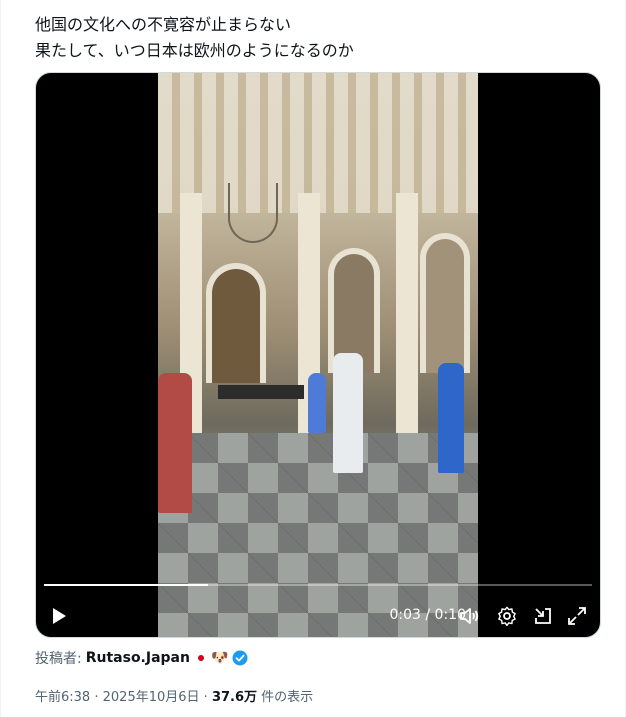 This screenshot has height=717, width=626. I want to click on post-date: 2025年10月6日, so click(151, 697).